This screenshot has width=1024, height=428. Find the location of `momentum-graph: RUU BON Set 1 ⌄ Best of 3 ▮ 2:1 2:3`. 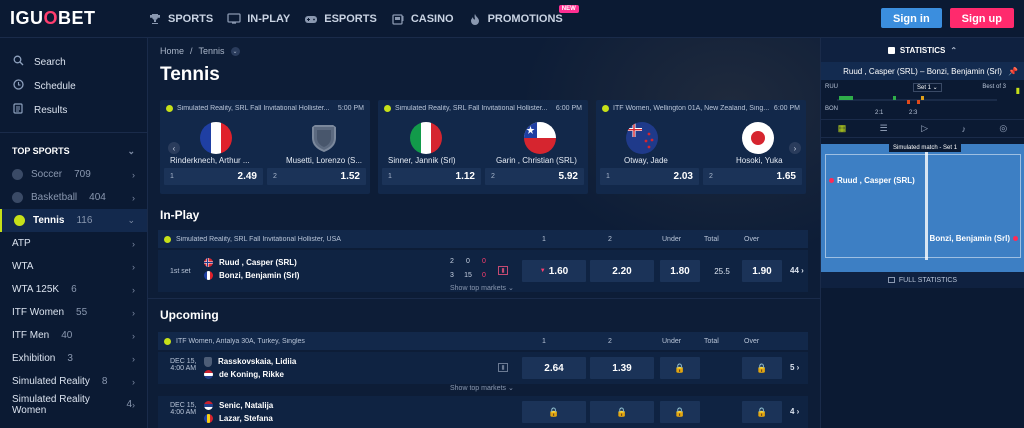

momentum-graph: RUU BON Set 1 ⌄ Best of 3 ▮ 2:1 2:3 is located at coordinates (922, 100).